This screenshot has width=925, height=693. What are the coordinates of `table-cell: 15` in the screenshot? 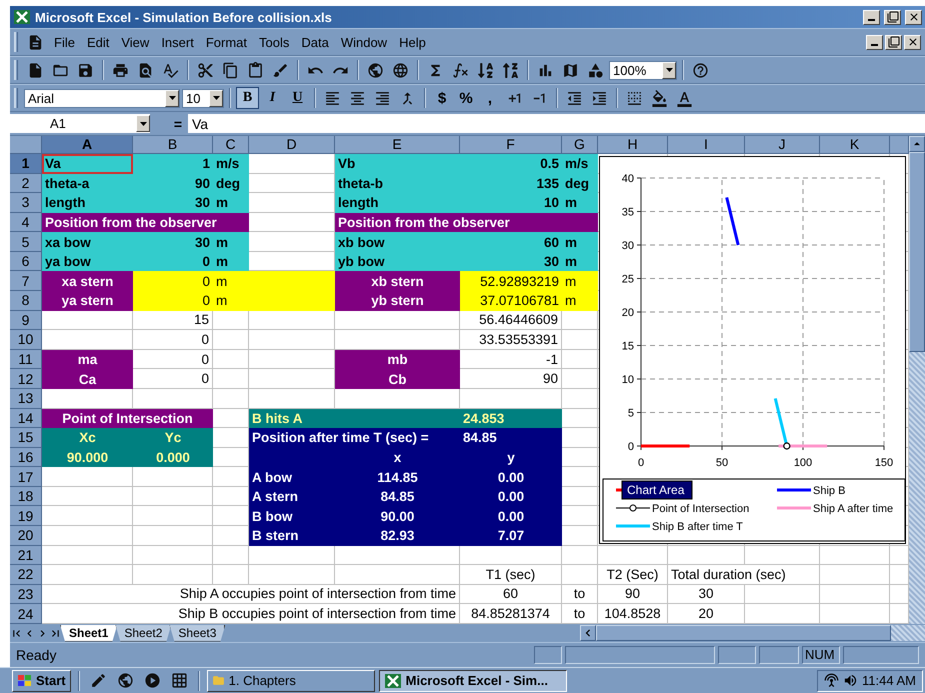 It's located at (173, 320).